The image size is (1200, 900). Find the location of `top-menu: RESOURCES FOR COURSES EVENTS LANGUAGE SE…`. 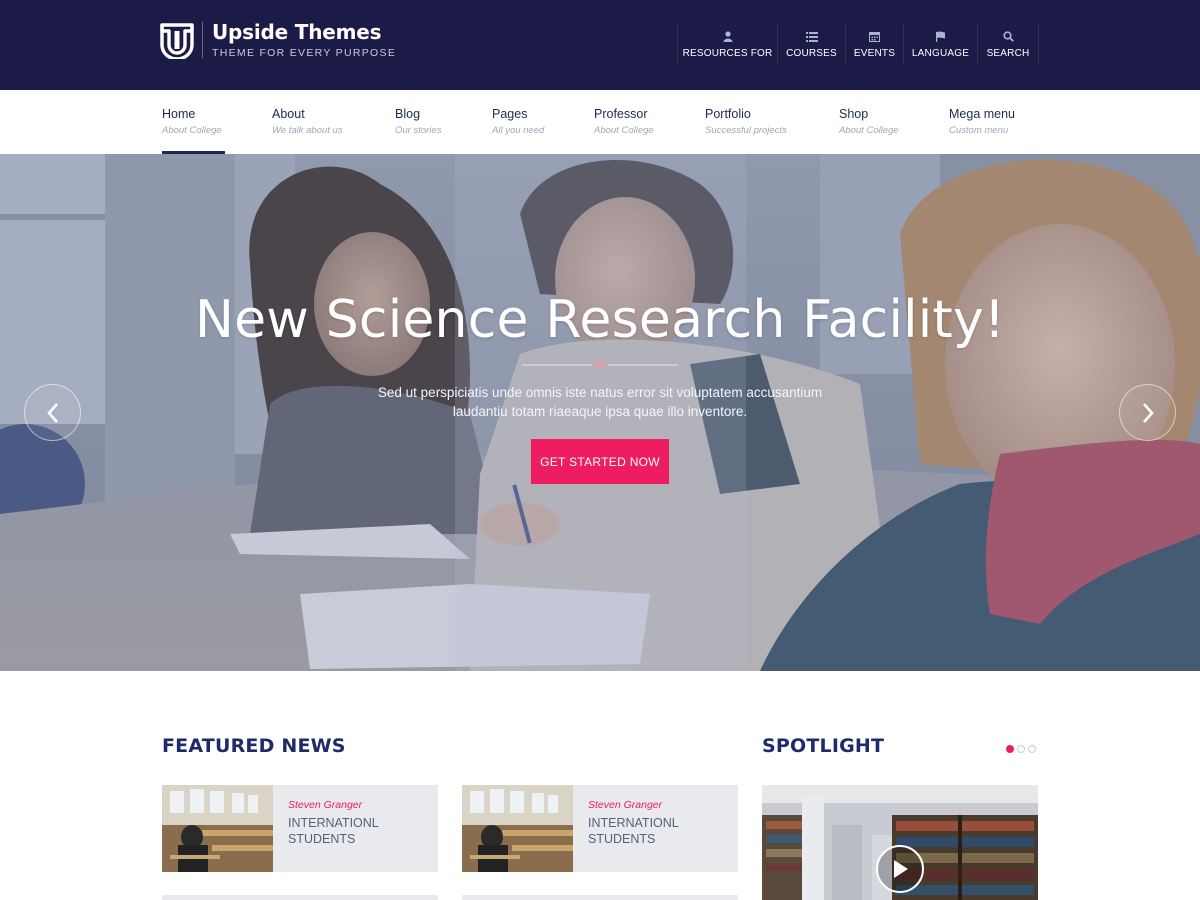

top-menu: RESOURCES FOR COURSES EVENTS LANGUAGE SE… is located at coordinates (858, 44).